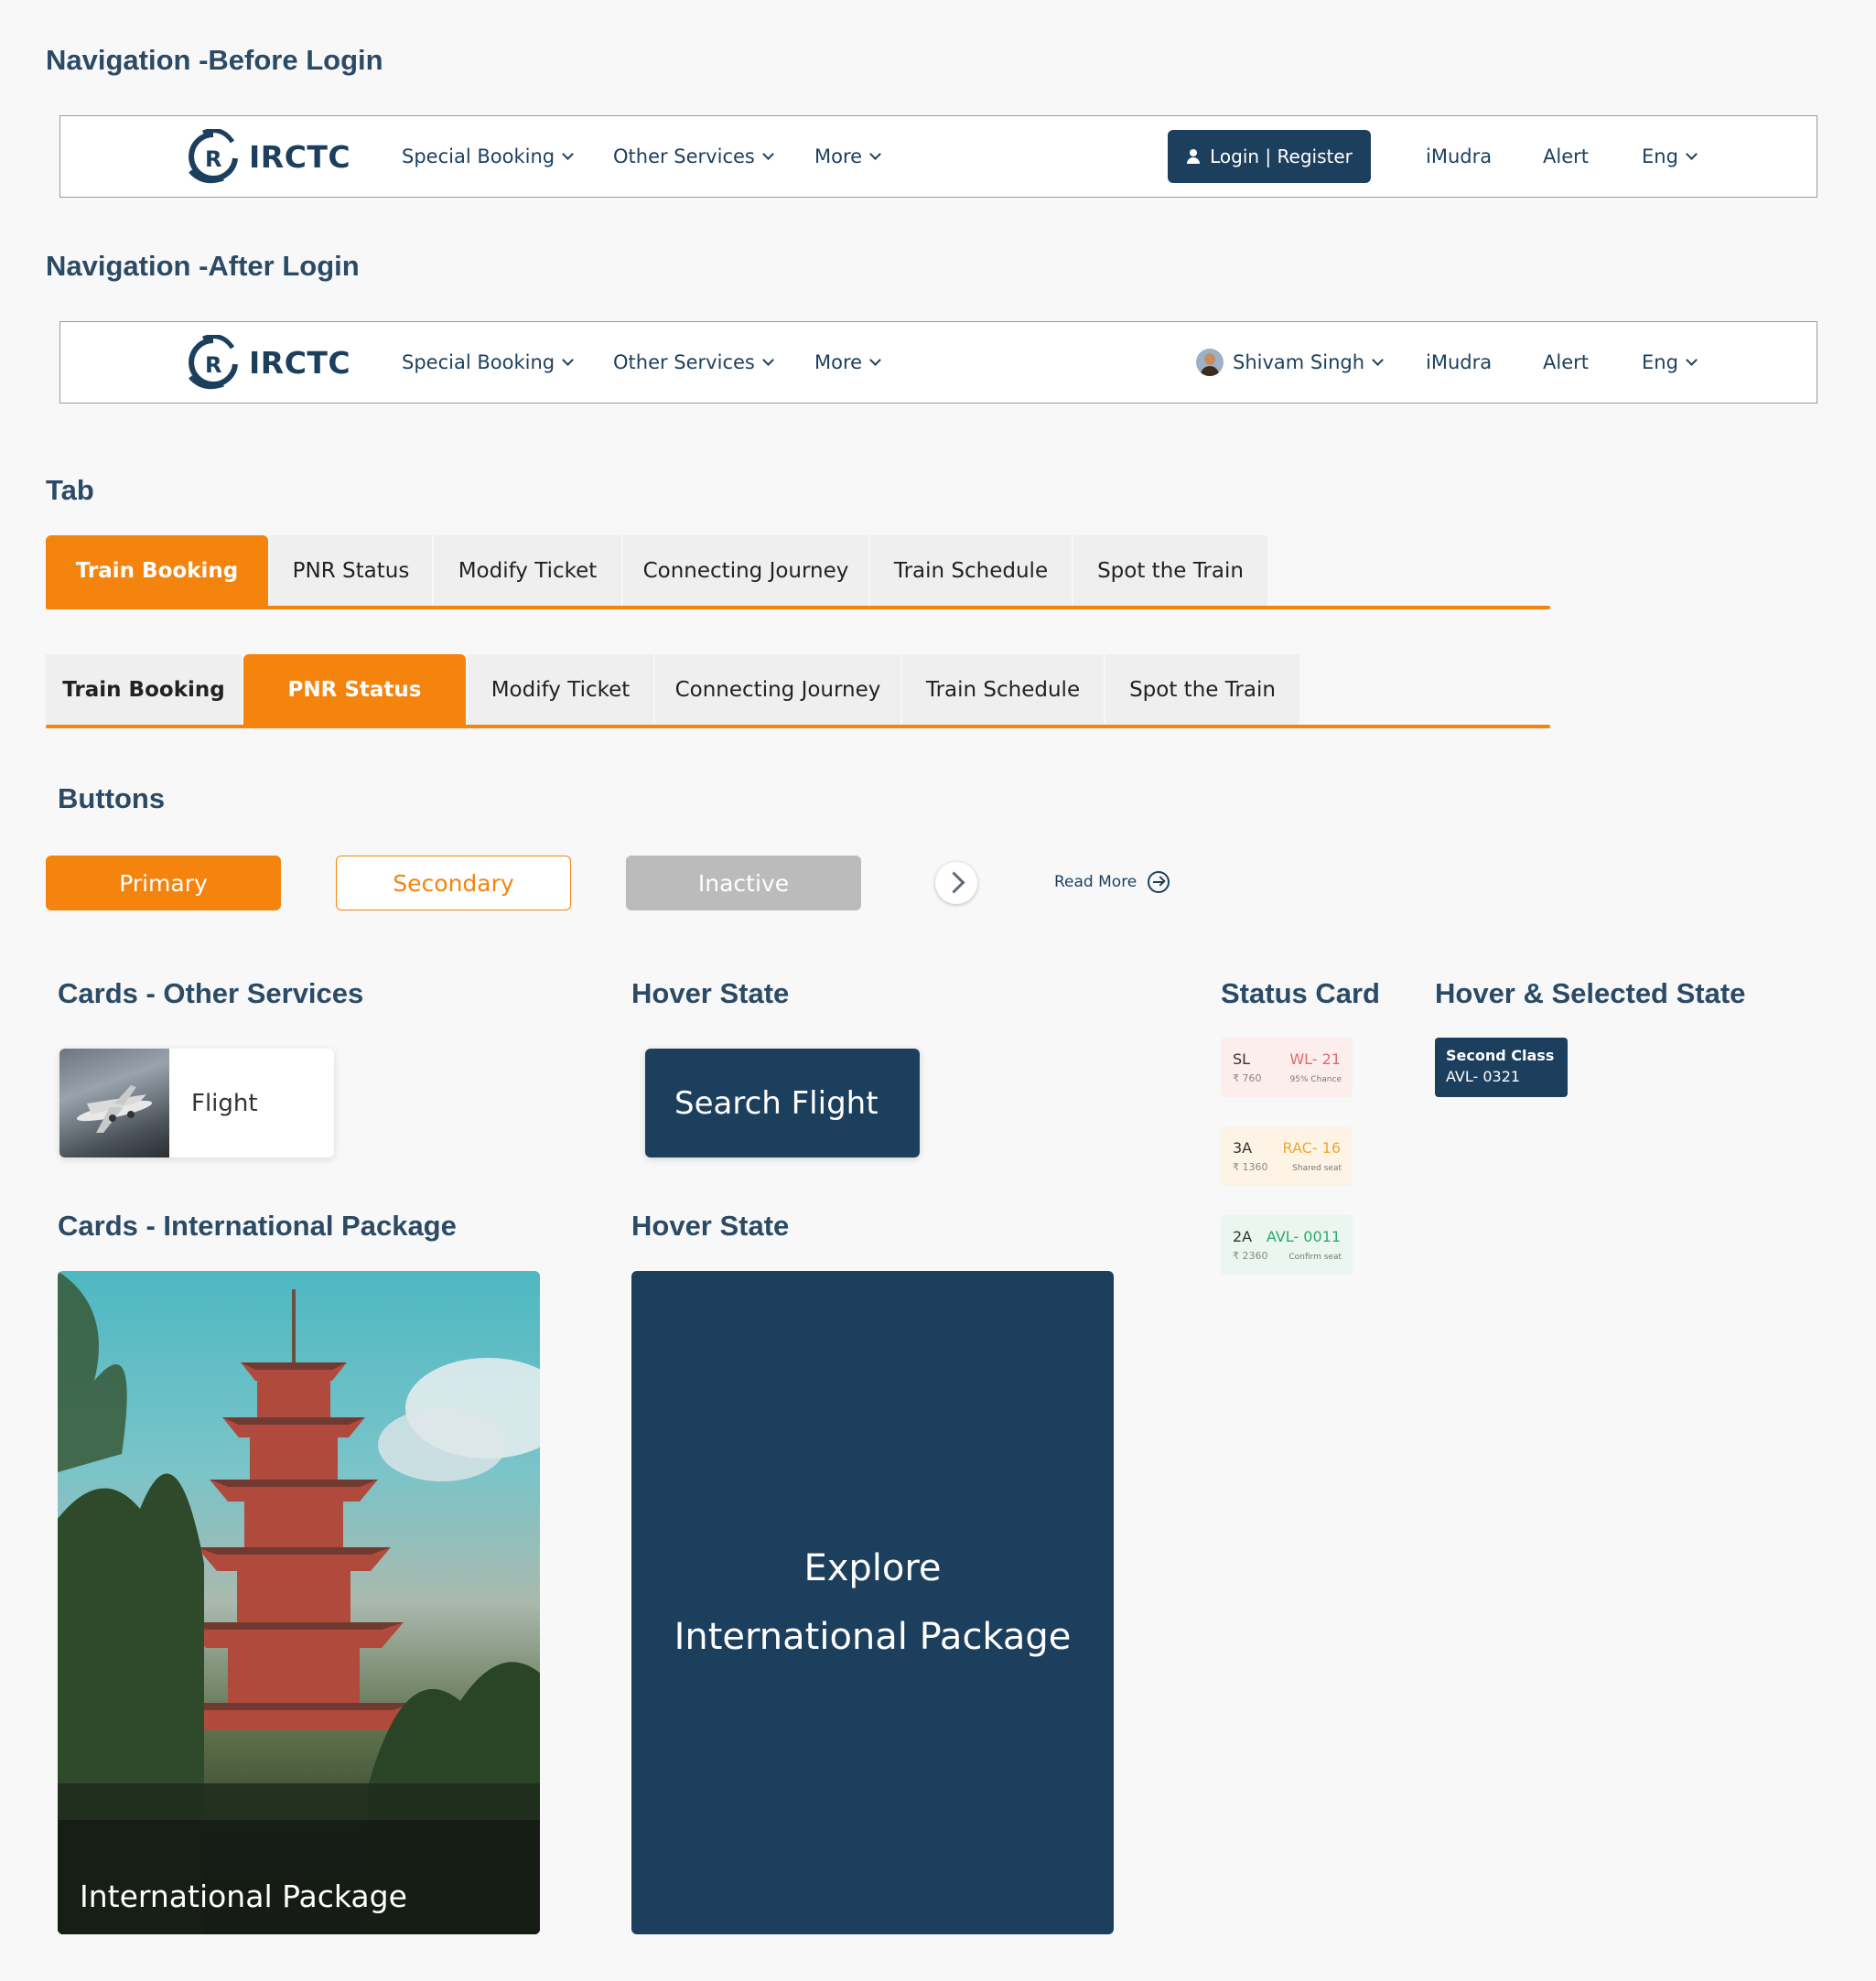 Image resolution: width=1876 pixels, height=1981 pixels. What do you see at coordinates (1591, 993) in the screenshot?
I see `hover-selected-title: Hover & Selected State` at bounding box center [1591, 993].